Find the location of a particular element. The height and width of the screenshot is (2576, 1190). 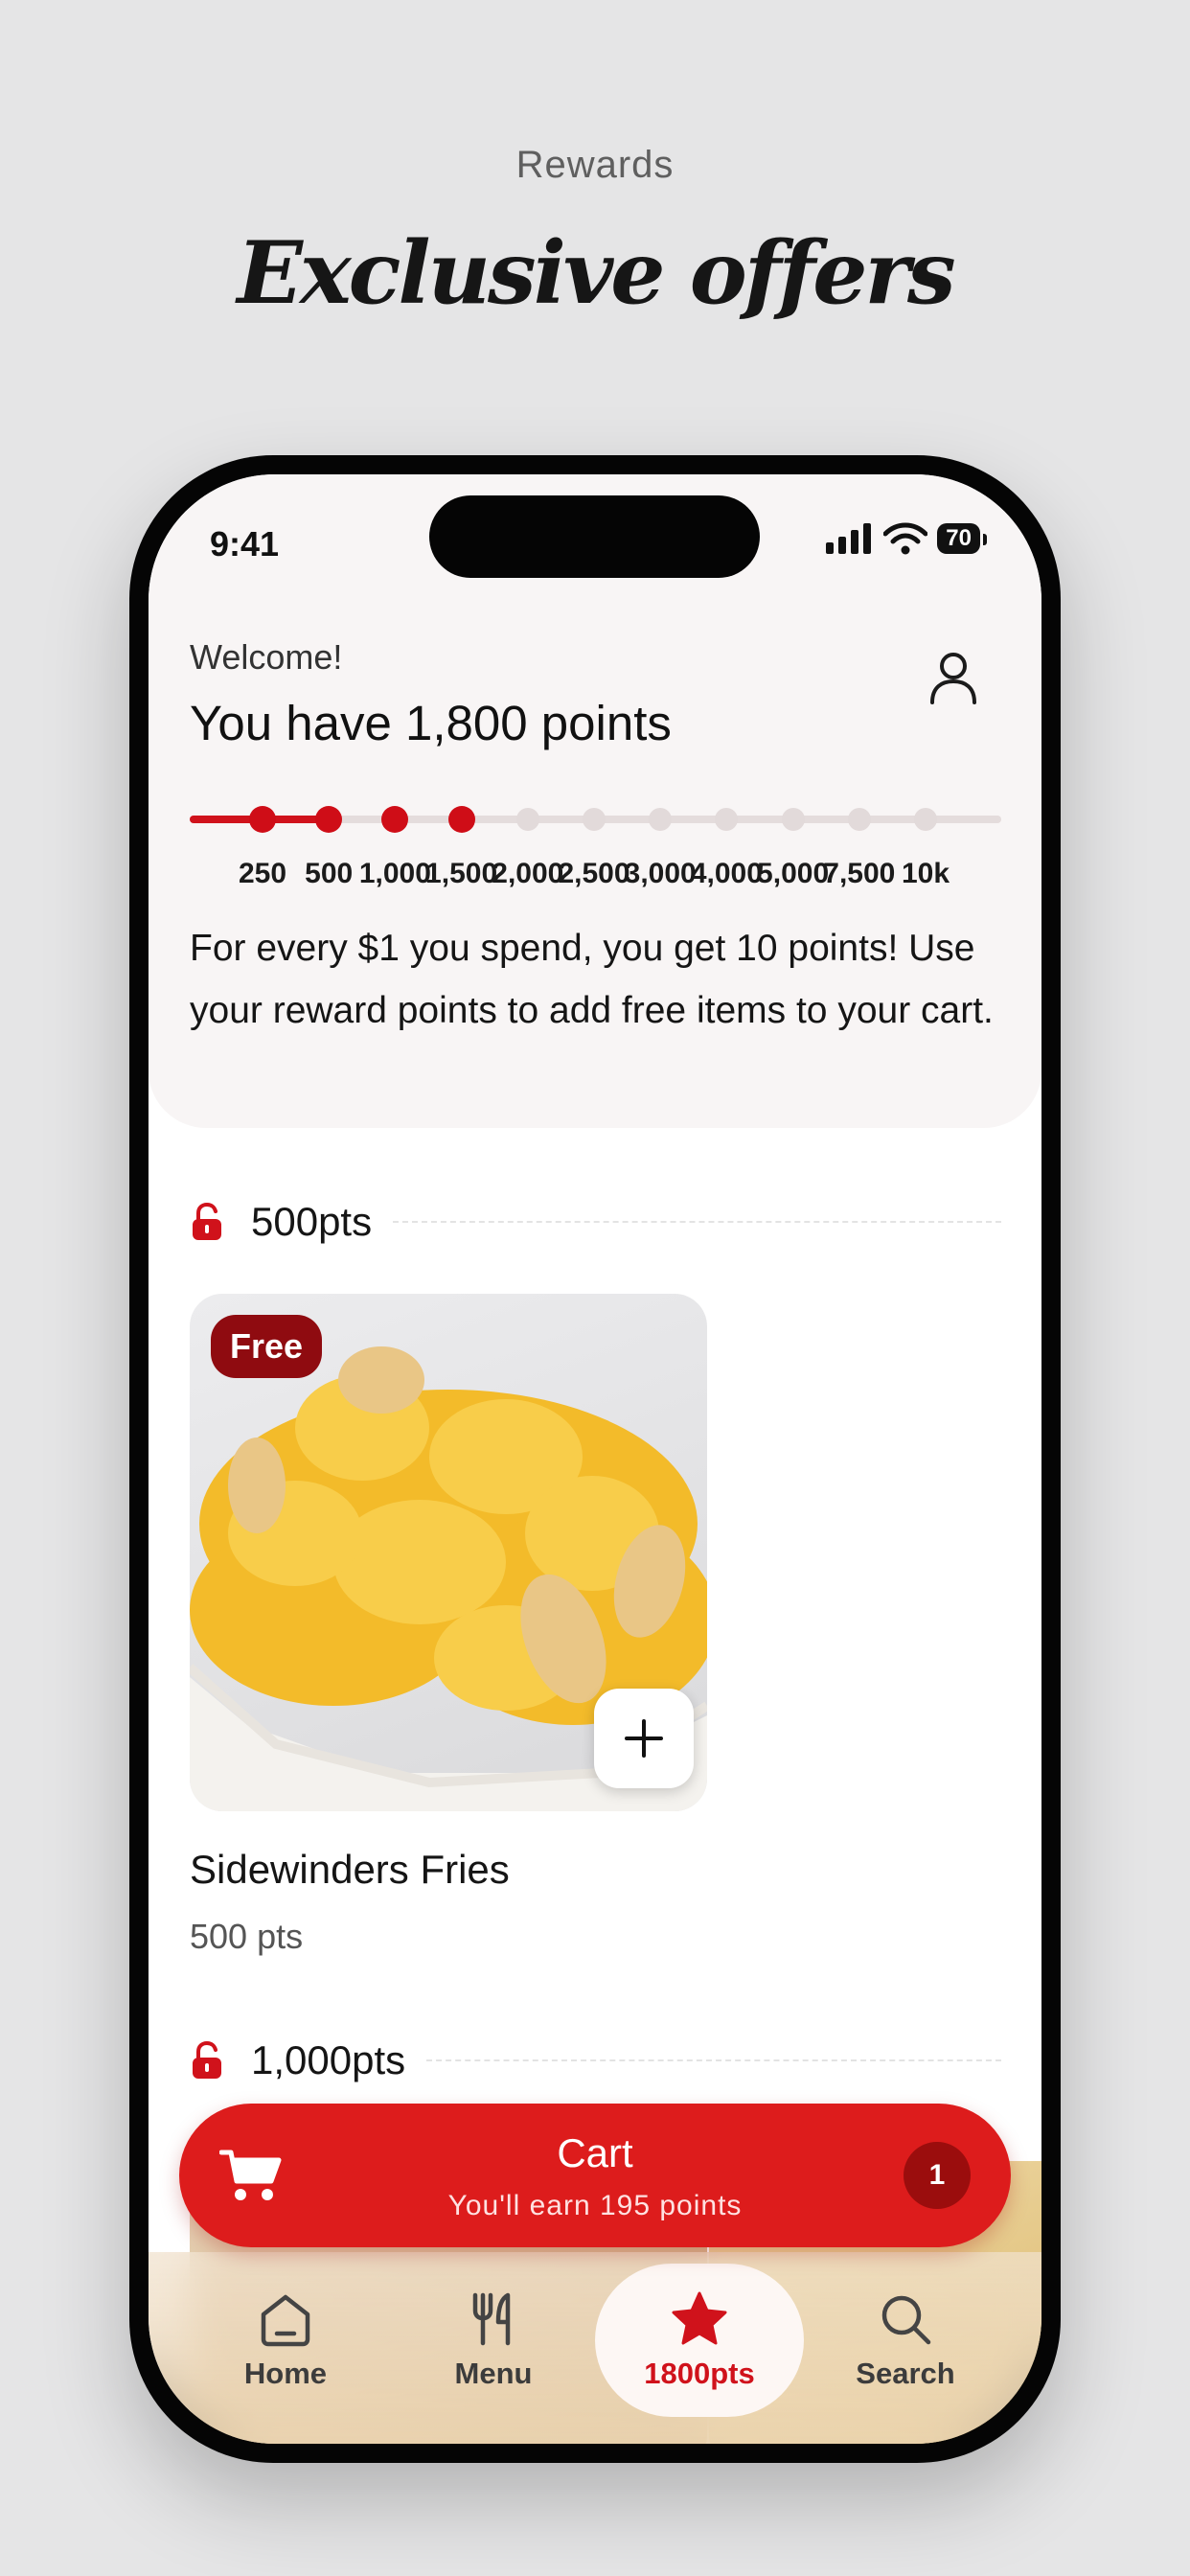

battery-indicator: 70 is located at coordinates (962, 538).